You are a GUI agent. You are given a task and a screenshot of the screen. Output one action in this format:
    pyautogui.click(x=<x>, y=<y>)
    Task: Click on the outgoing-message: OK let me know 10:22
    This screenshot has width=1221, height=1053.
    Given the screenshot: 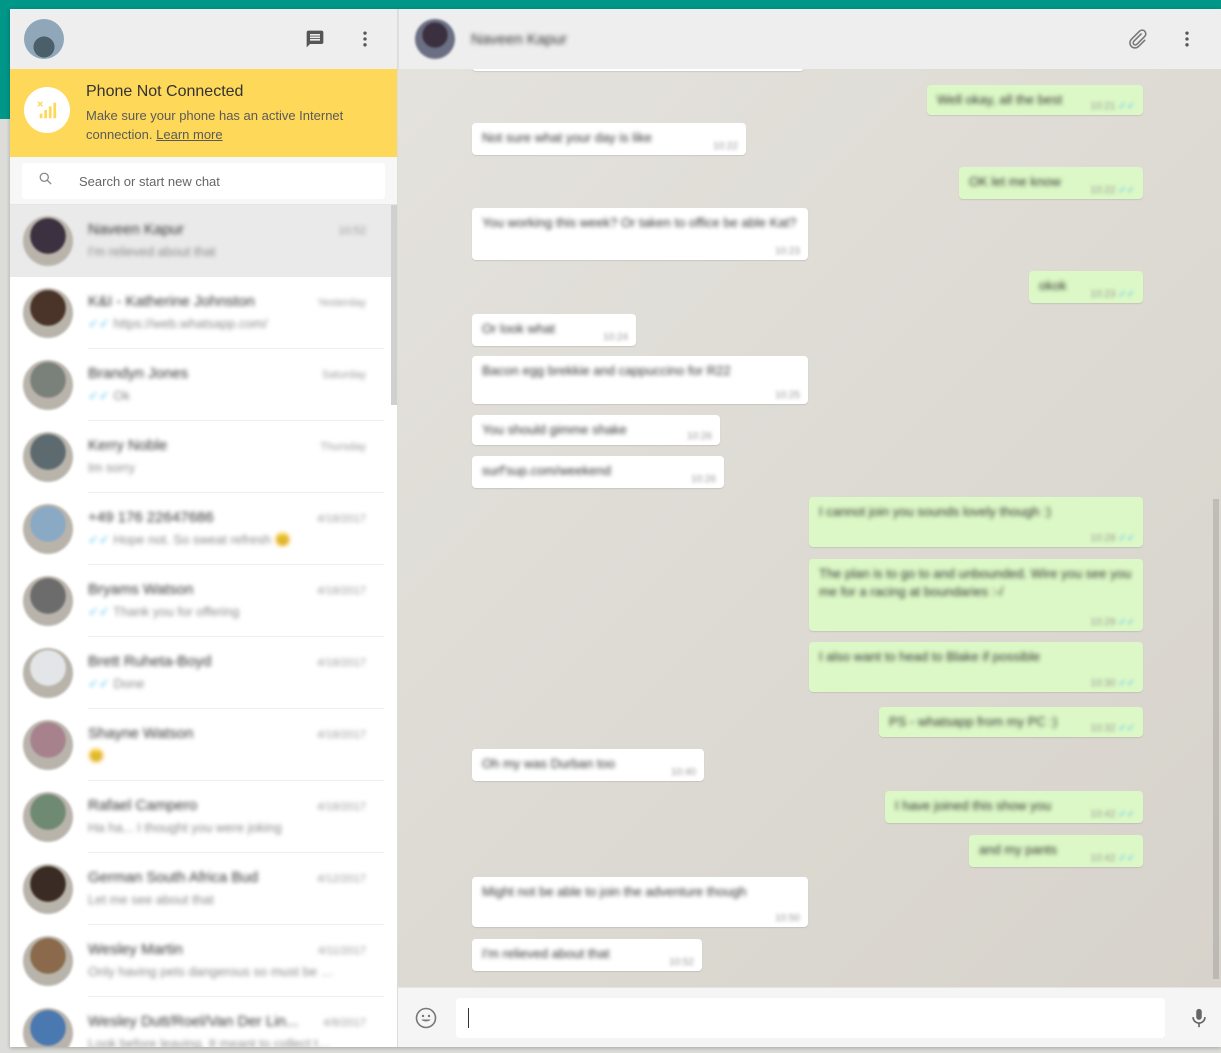 What is the action you would take?
    pyautogui.click(x=1051, y=183)
    